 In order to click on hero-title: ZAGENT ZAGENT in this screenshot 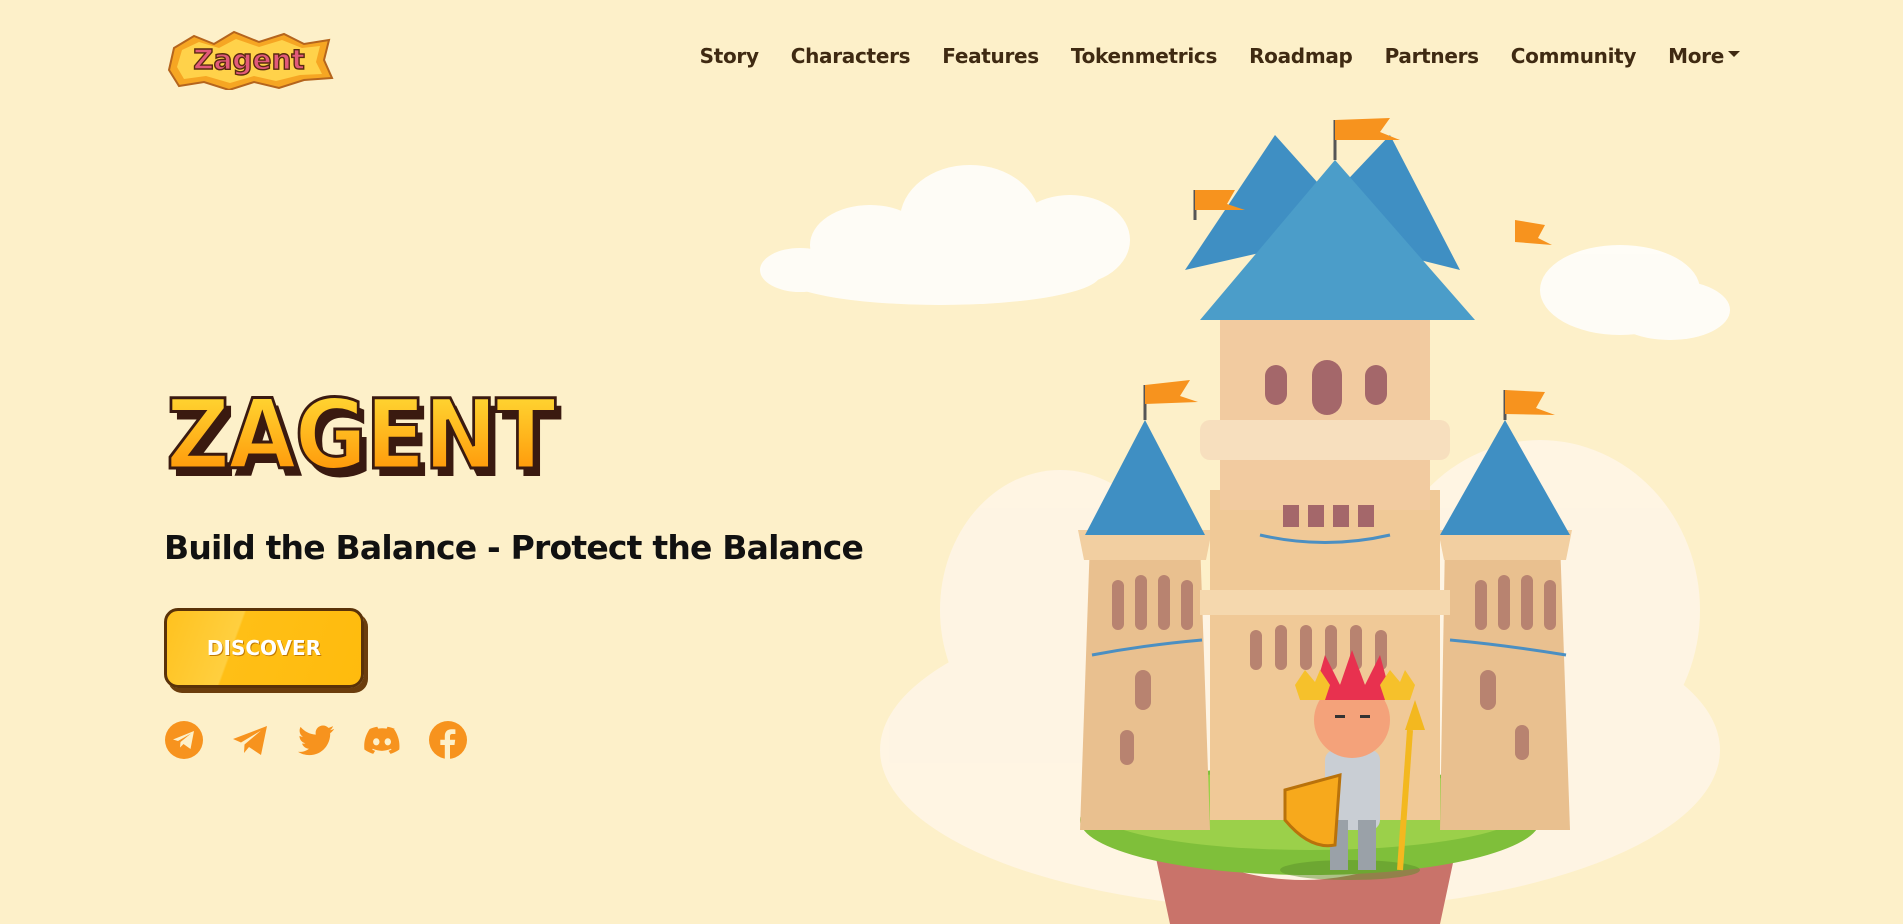, I will do `click(364, 439)`.